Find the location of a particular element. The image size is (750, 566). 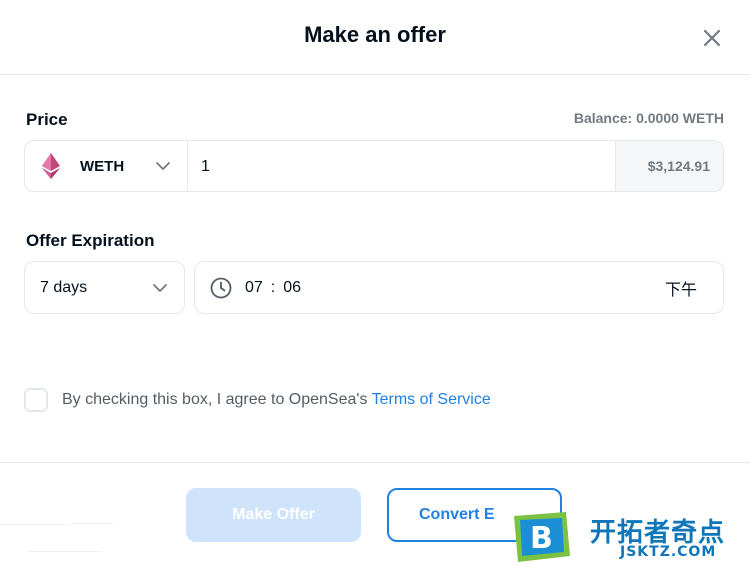

price-label: Price is located at coordinates (47, 119).